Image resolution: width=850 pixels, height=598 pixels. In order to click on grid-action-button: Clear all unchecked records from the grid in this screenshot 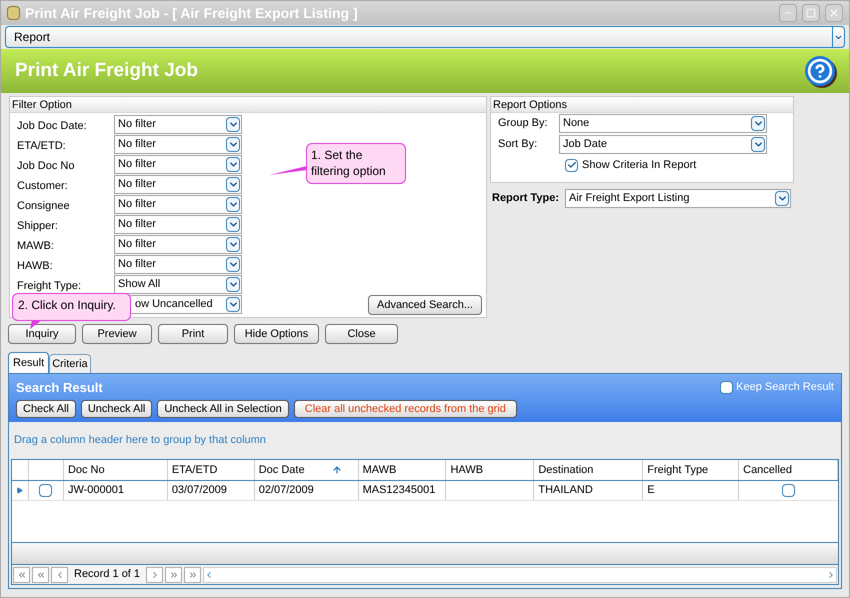, I will do `click(405, 409)`.